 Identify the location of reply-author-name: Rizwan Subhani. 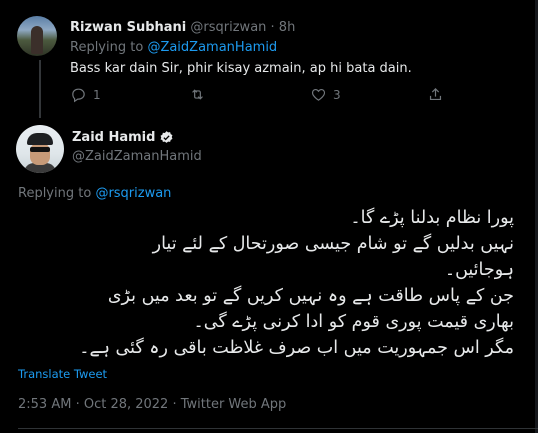
(128, 27).